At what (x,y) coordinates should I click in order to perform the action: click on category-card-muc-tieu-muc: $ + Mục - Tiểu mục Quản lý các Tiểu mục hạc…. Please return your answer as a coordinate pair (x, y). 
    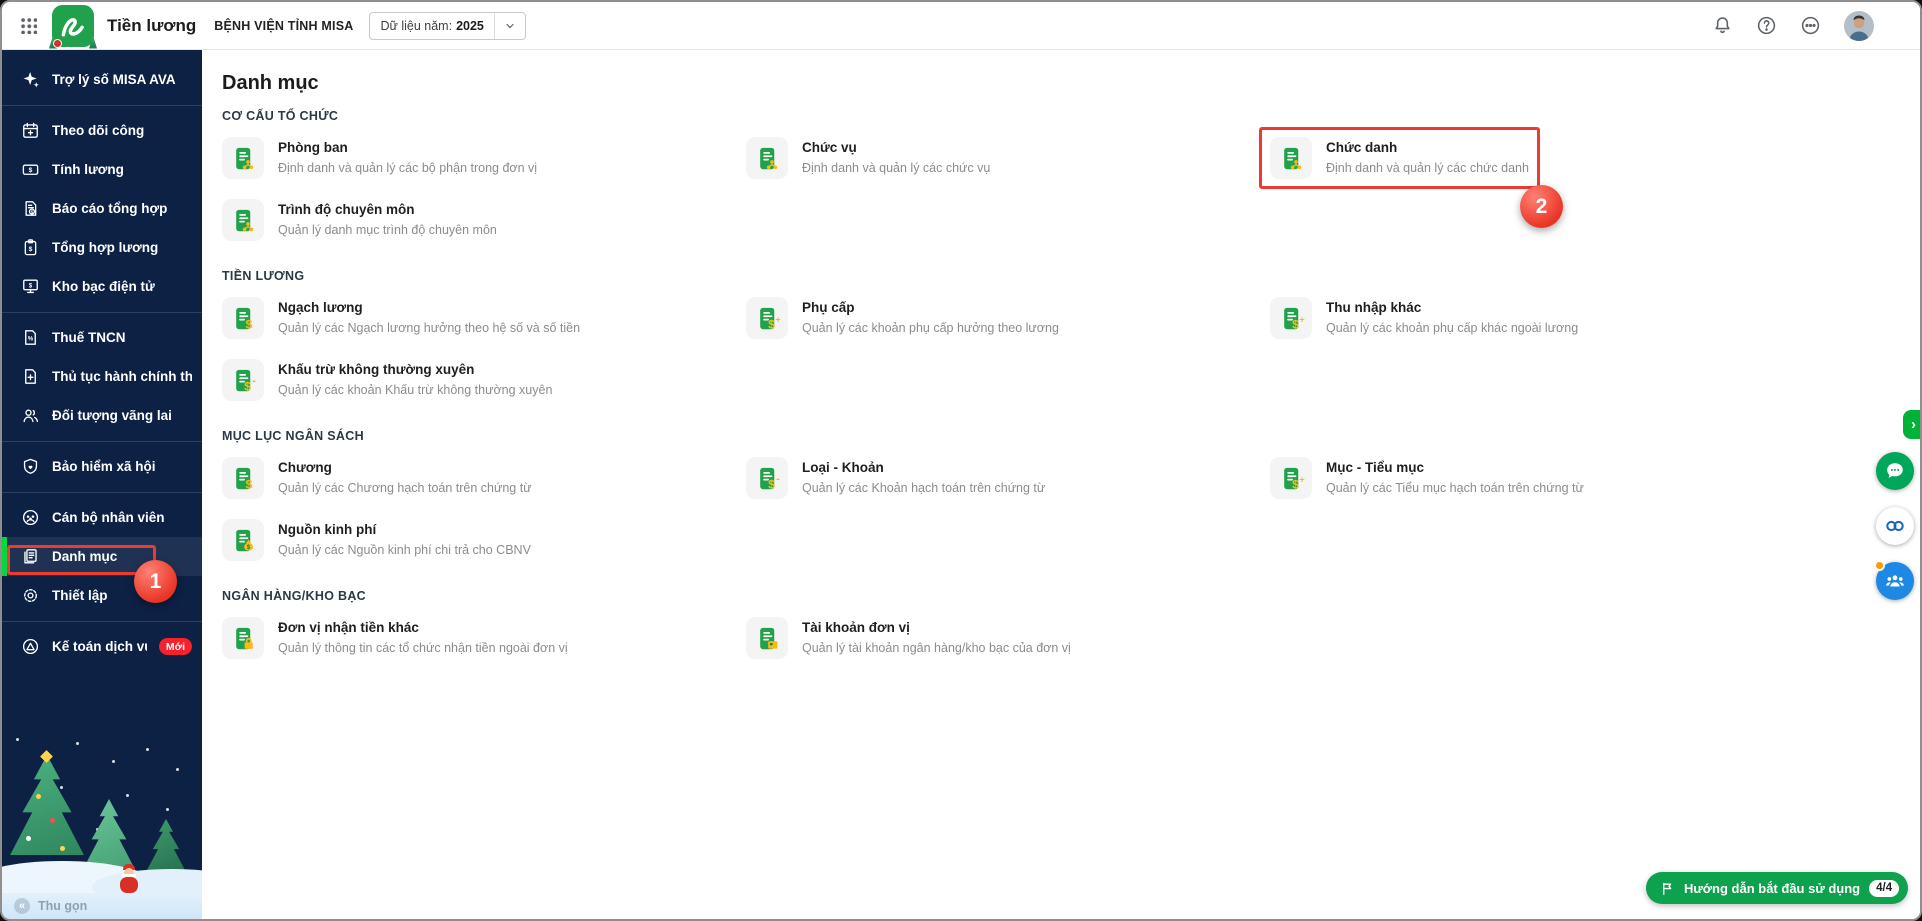
    Looking at the image, I should click on (1532, 478).